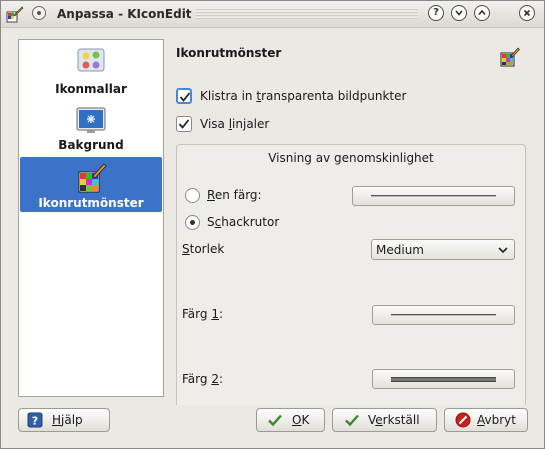 This screenshot has height=449, width=545. What do you see at coordinates (67, 420) in the screenshot?
I see `help-button-label: Hjälp` at bounding box center [67, 420].